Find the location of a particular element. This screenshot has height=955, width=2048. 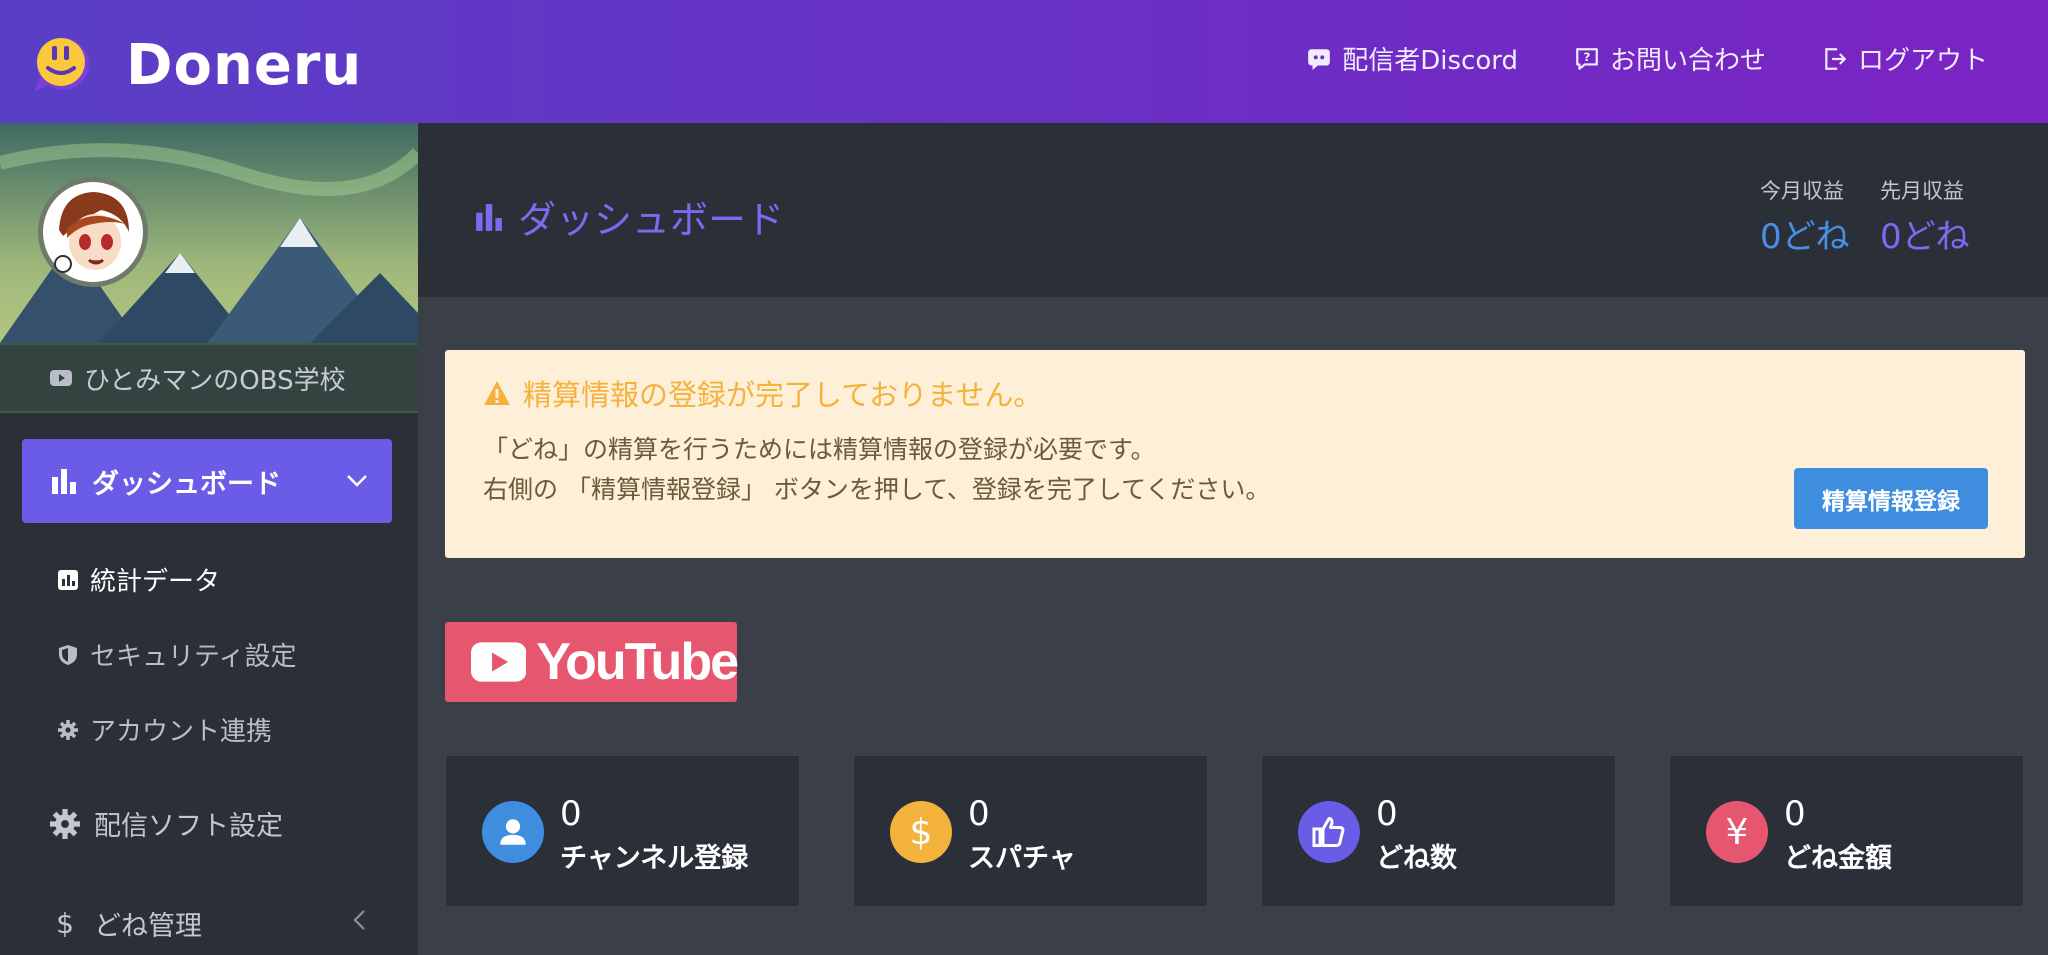

sidebar-item-statistics: 統計データ is located at coordinates (139, 579).